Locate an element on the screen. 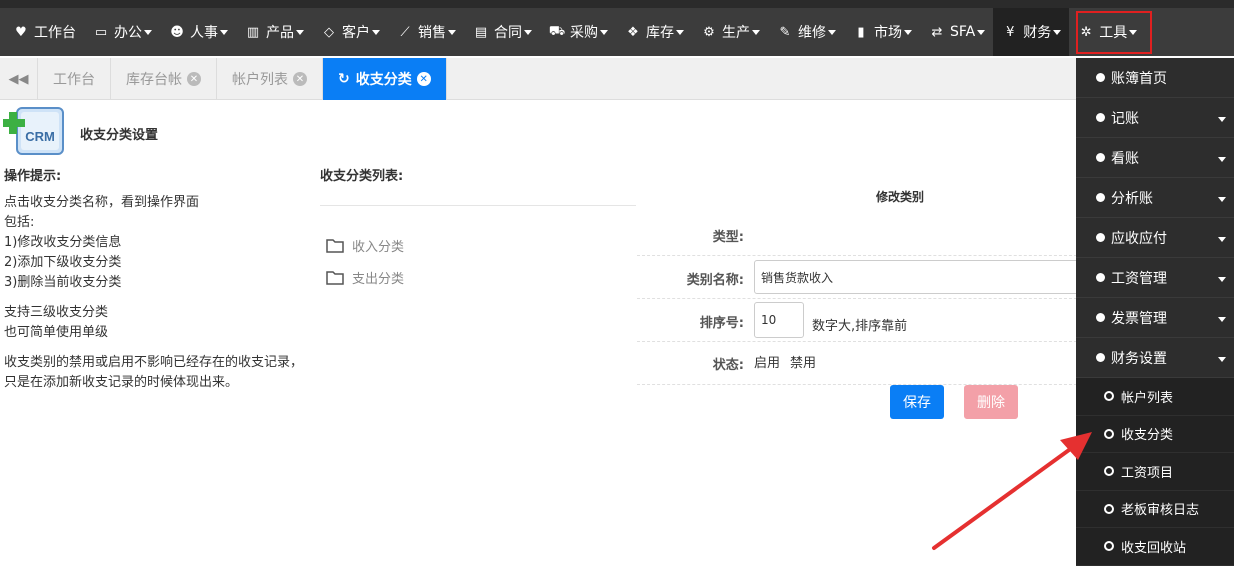  tree-item-income: 收入分类 is located at coordinates (365, 245).